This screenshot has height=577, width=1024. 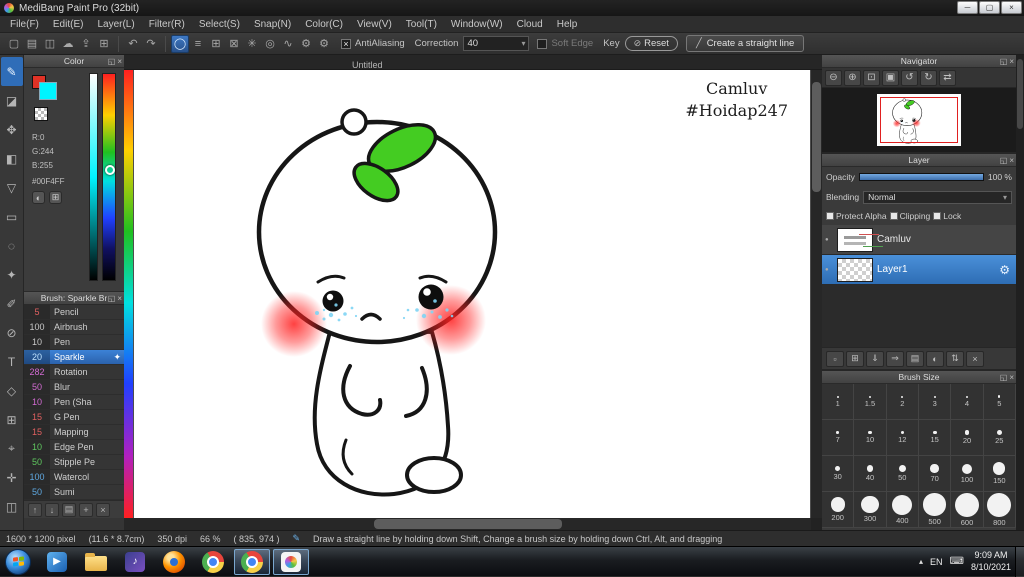 What do you see at coordinates (496, 43) in the screenshot?
I see `correction-dropdown: 40 ▾` at bounding box center [496, 43].